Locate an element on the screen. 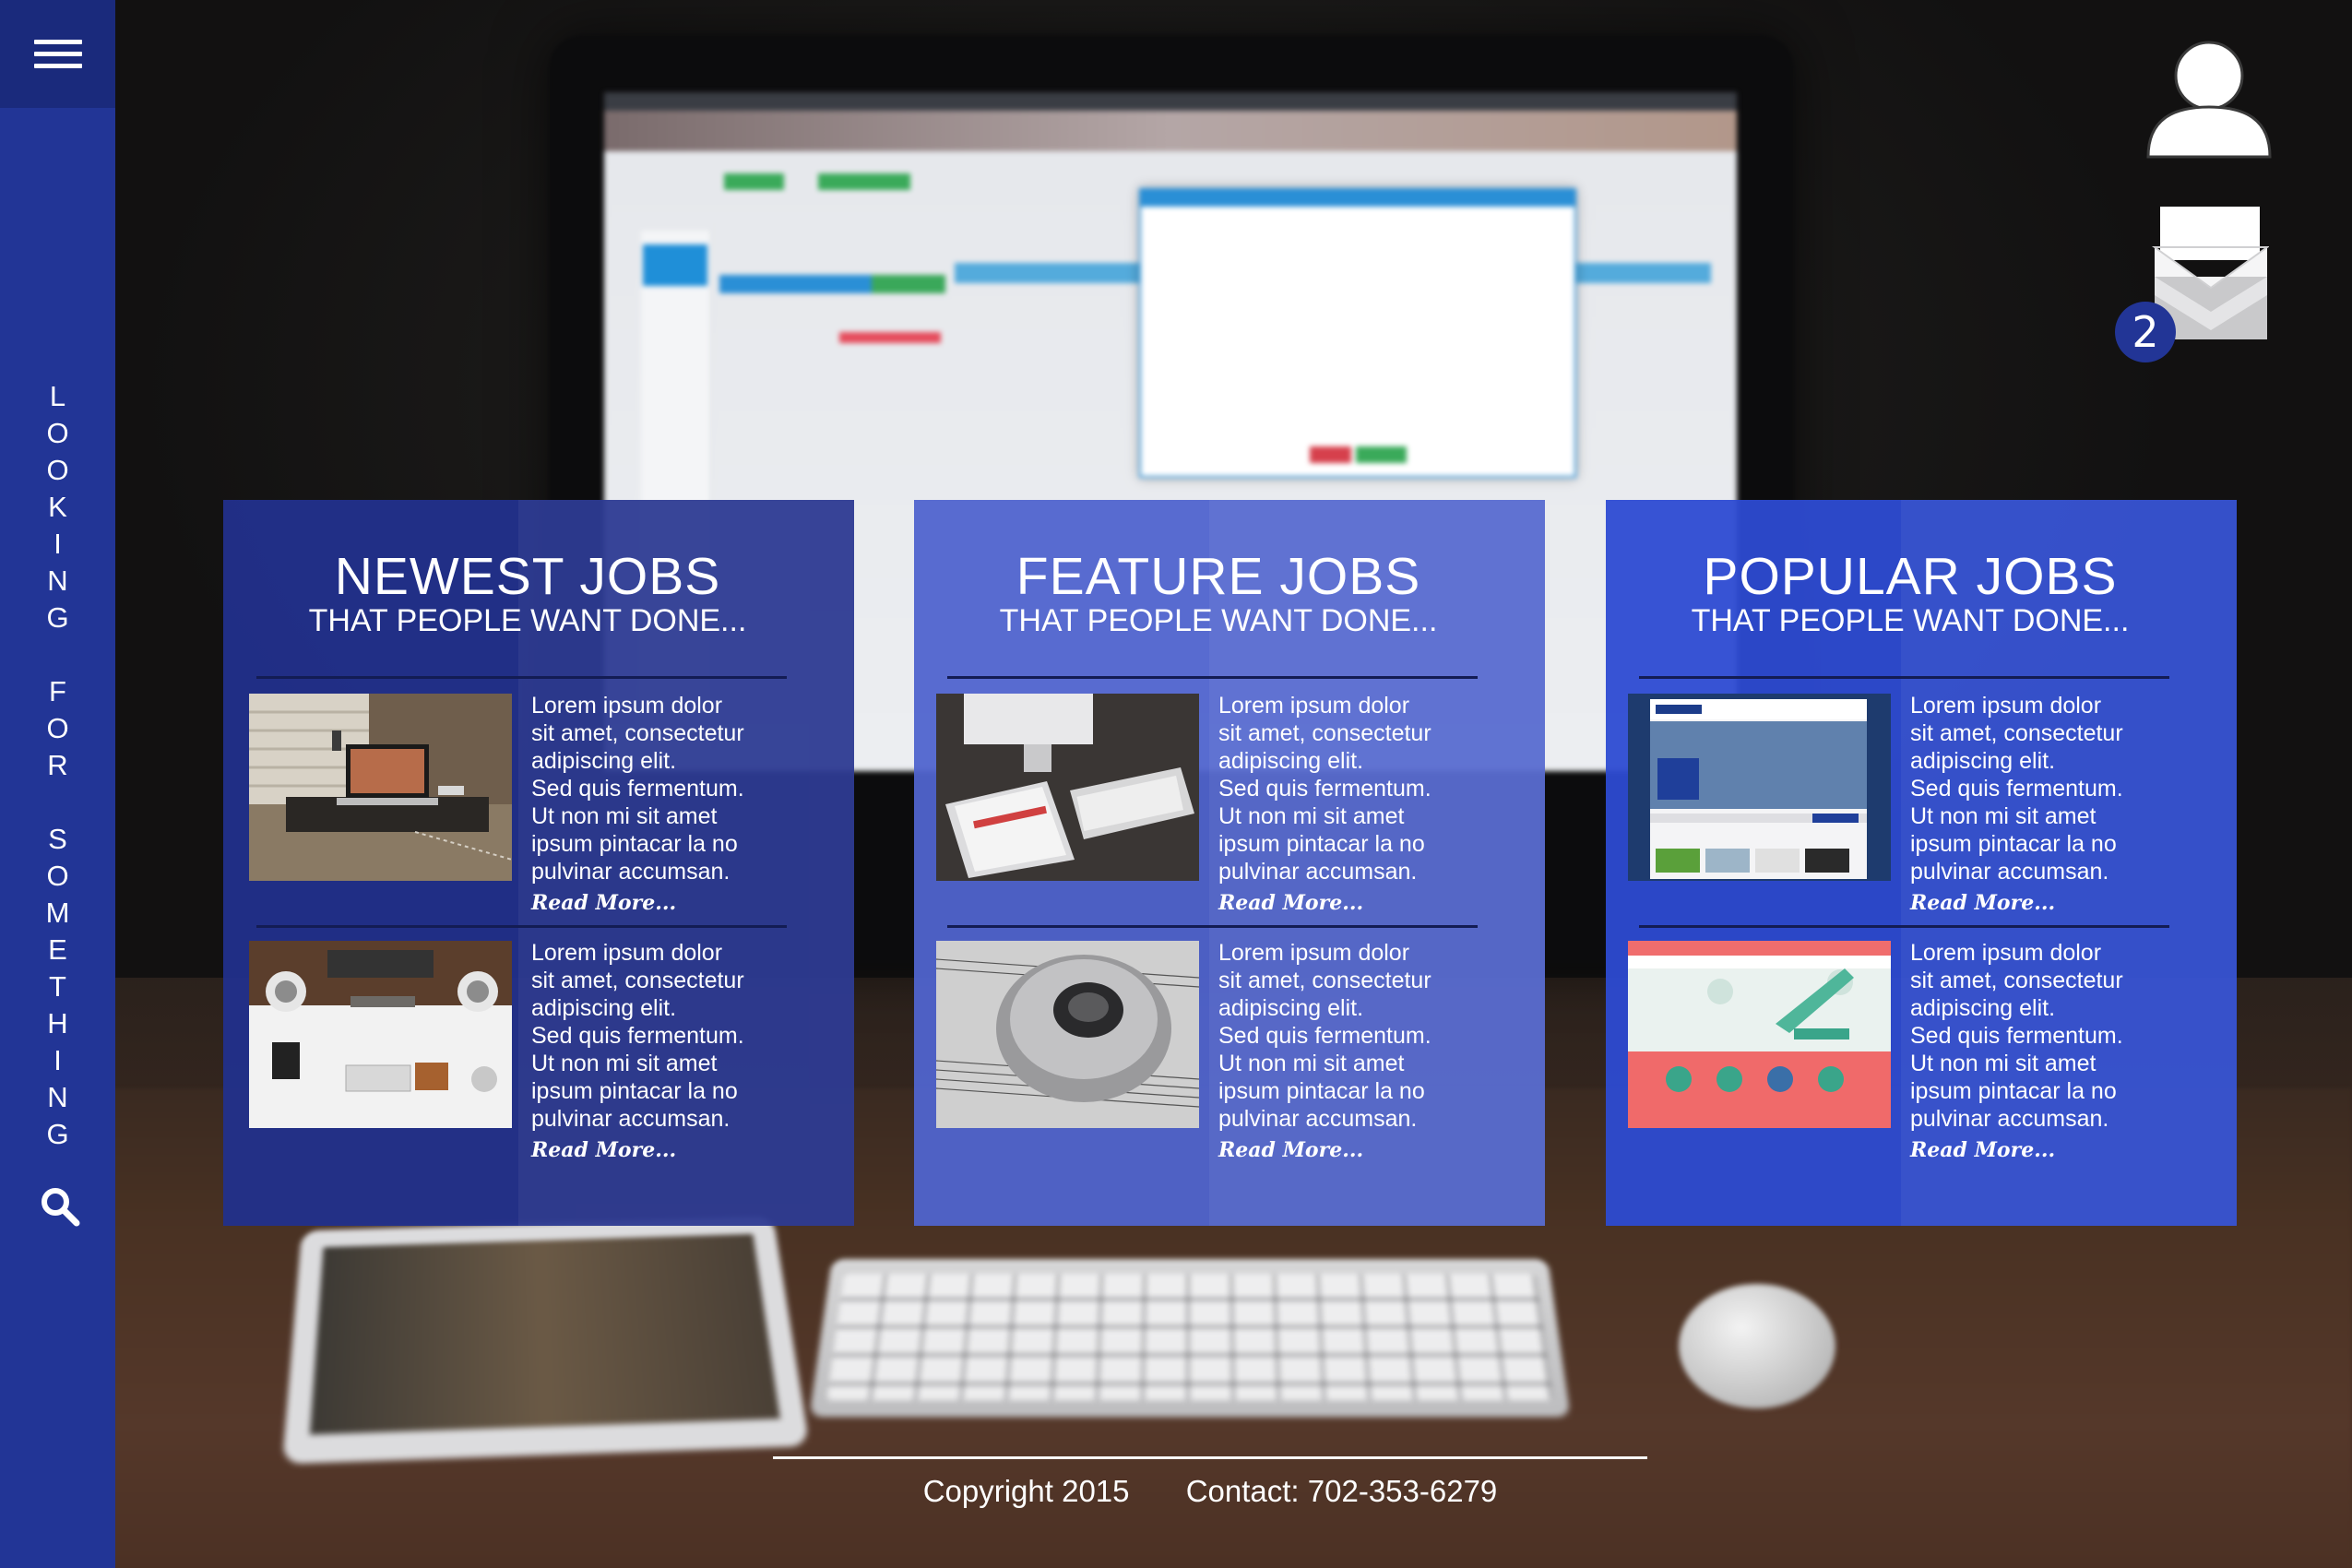 Image resolution: width=2352 pixels, height=1568 pixels. copyright-text: Copyright 2015 is located at coordinates (1026, 1491).